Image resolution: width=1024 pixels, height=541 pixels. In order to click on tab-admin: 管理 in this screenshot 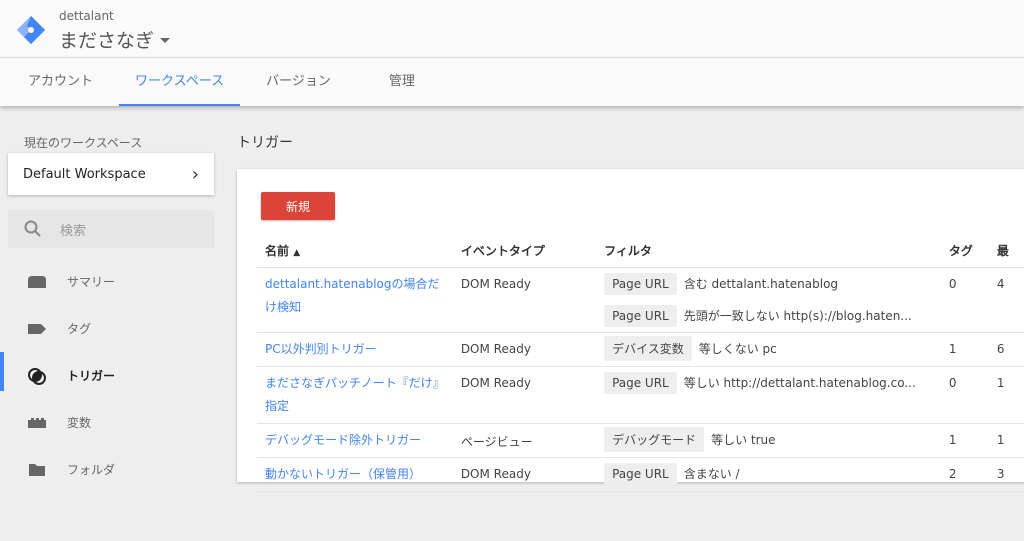, I will do `click(402, 82)`.